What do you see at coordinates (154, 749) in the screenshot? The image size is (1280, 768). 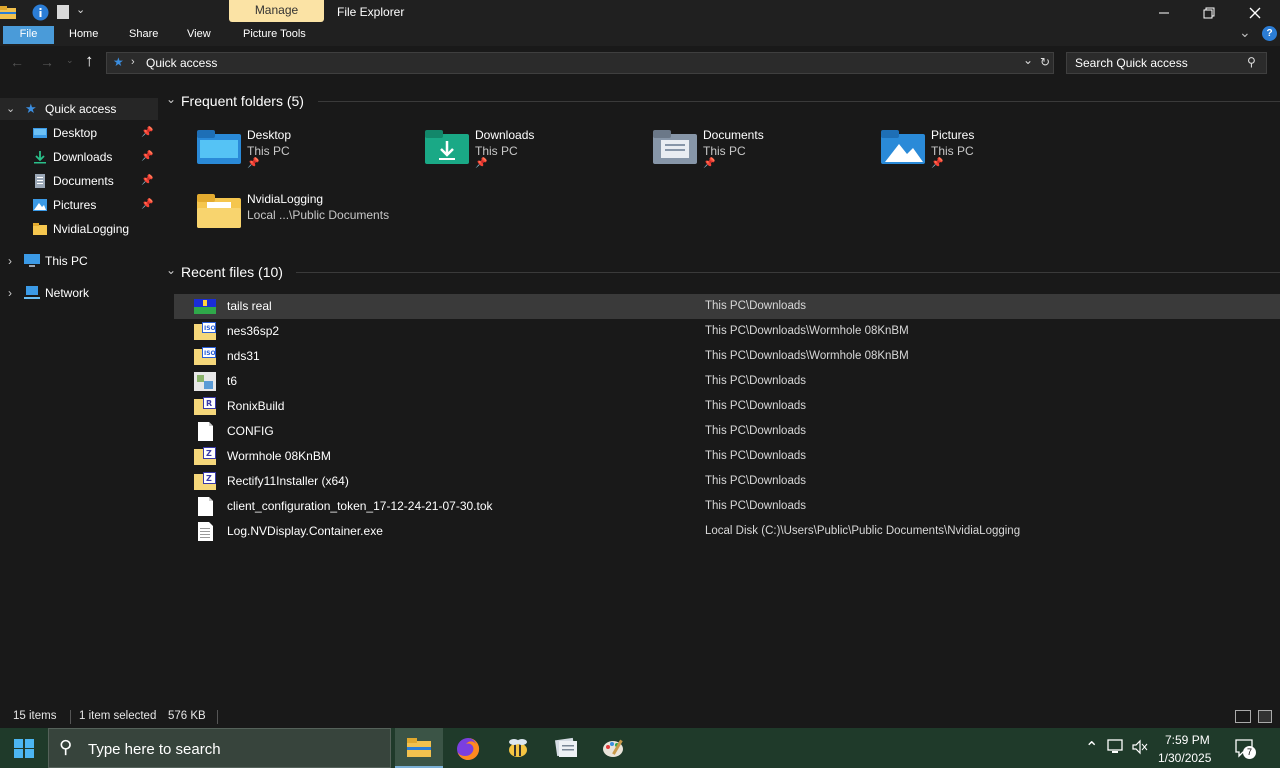 I see `taskbar-search-input: Type here to search` at bounding box center [154, 749].